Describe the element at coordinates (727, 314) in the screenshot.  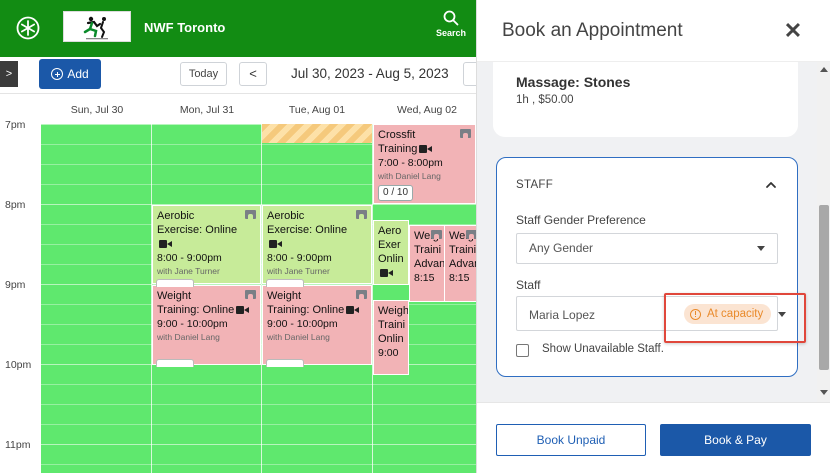
I see `at-capacity-badge: At capacity` at that location.